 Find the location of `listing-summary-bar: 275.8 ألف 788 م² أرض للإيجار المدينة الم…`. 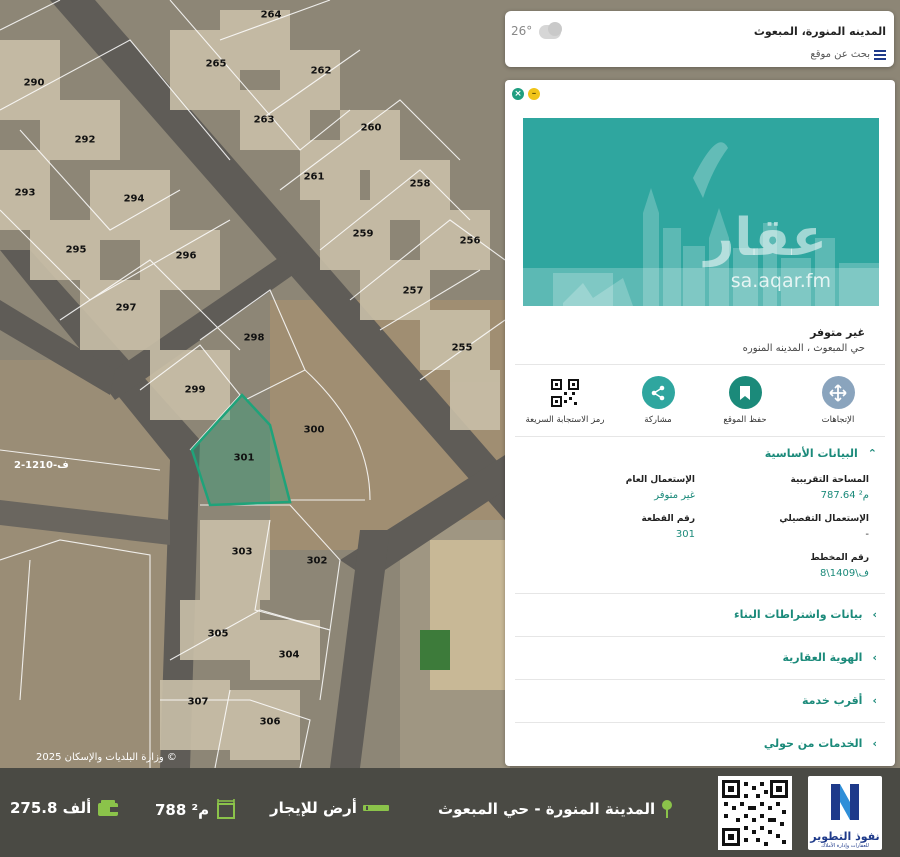

listing-summary-bar: 275.8 ألف 788 م² أرض للإيجار المدينة الم… is located at coordinates (450, 812).